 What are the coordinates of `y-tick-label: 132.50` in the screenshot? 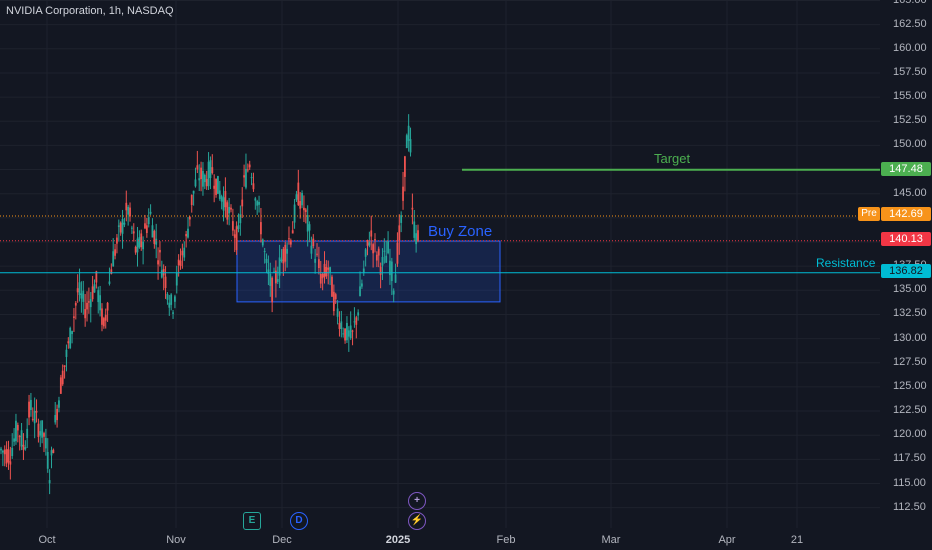 It's located at (910, 313).